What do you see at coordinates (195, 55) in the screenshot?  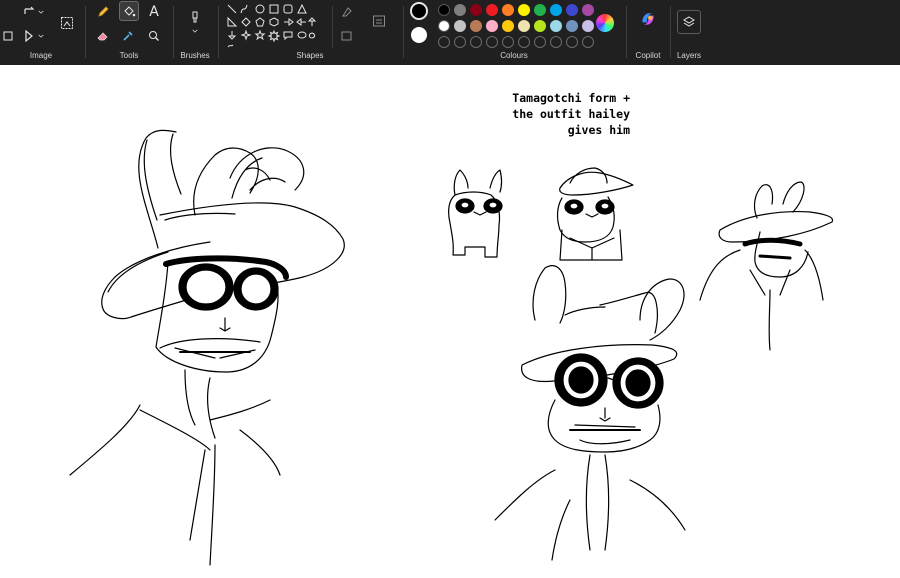 I see `brushes-group-label: Brushes` at bounding box center [195, 55].